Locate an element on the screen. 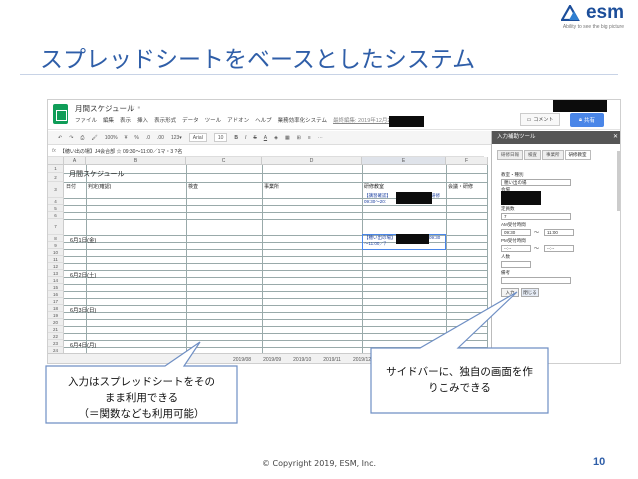 The height and width of the screenshot is (479, 638). callout-line: まま利用できる is located at coordinates (141, 398).